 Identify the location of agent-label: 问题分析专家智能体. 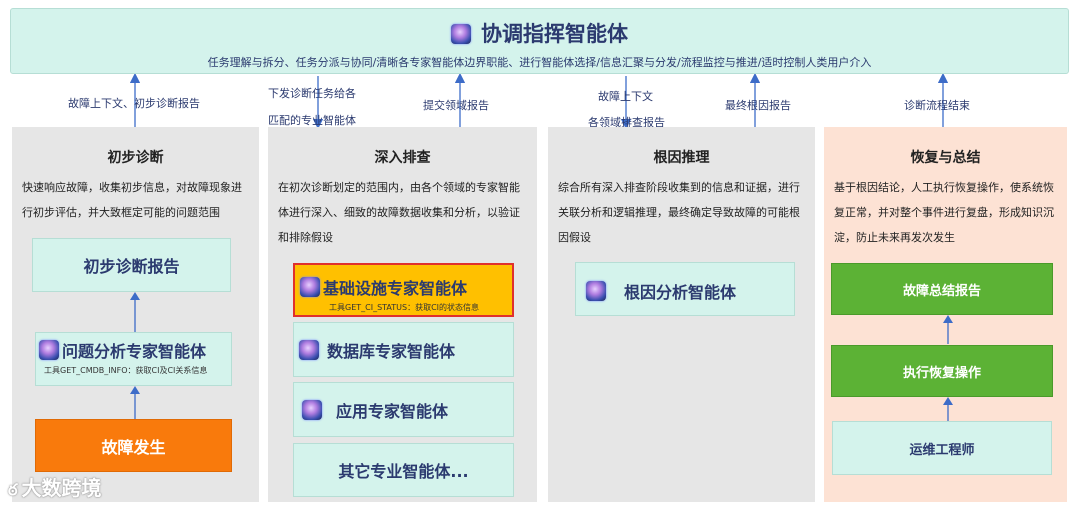
(134, 351).